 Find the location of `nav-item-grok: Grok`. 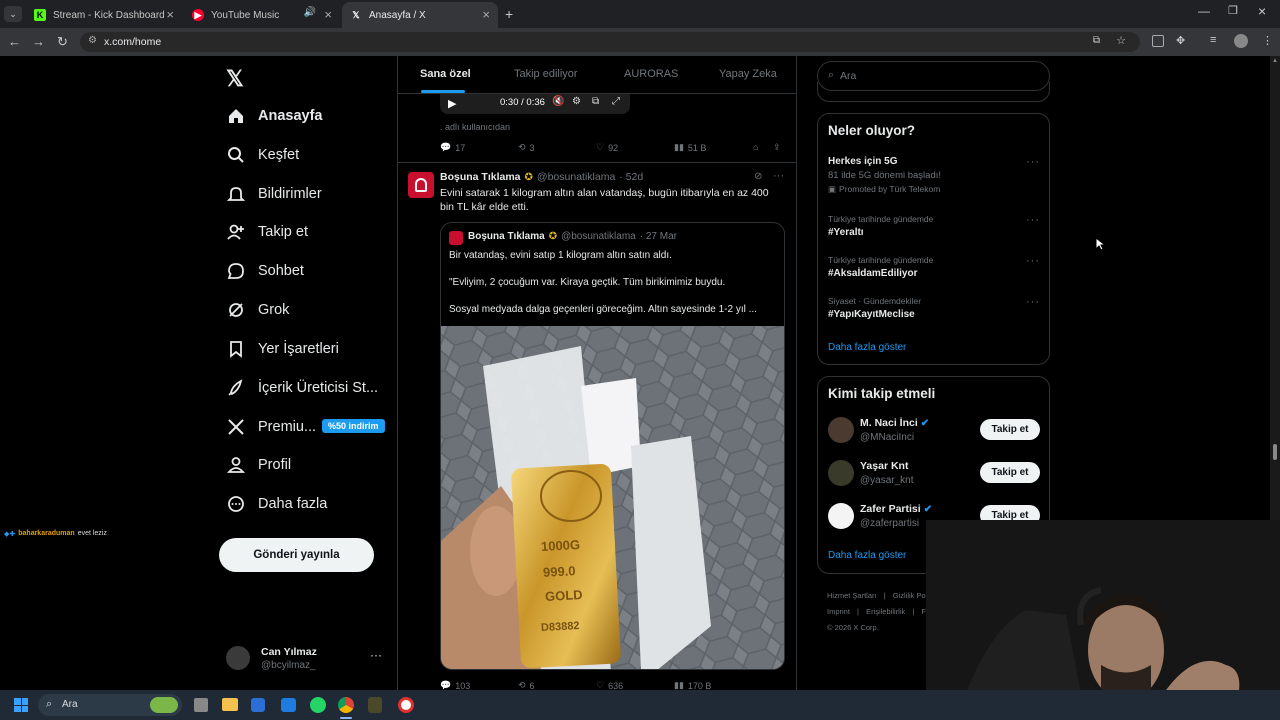

nav-item-grok: Grok is located at coordinates (257, 310).